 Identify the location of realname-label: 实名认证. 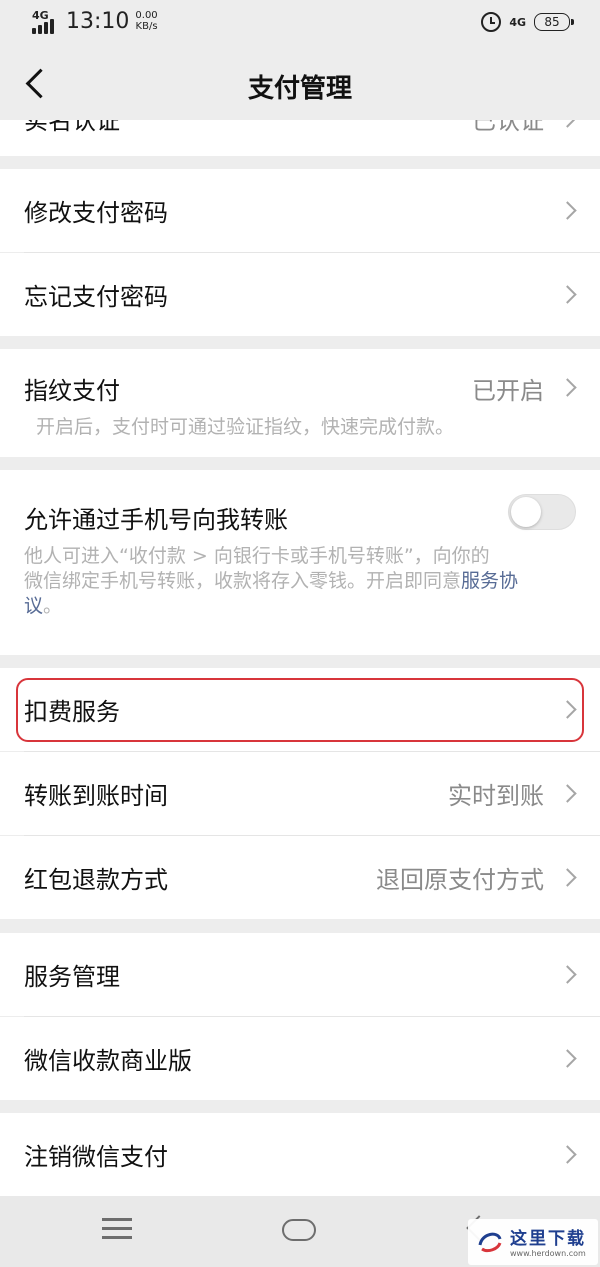
(72, 127).